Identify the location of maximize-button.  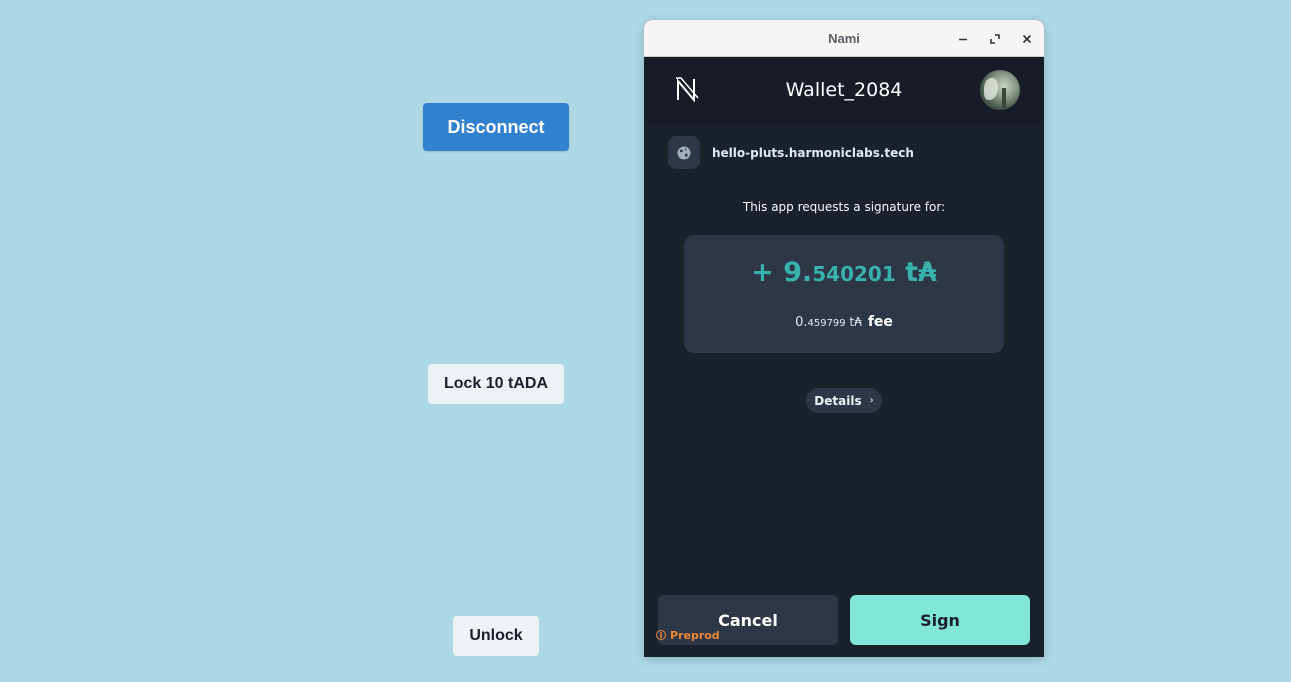
(995, 39).